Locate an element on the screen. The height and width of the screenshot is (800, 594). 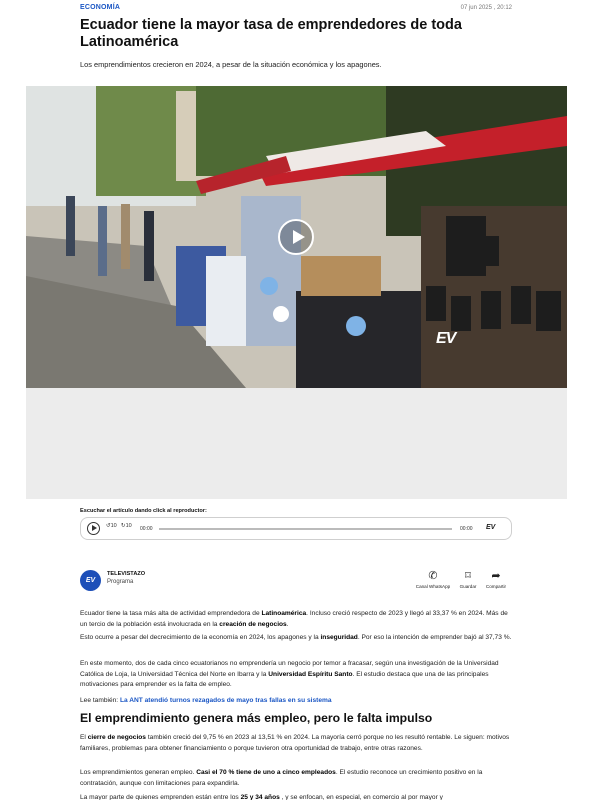
televistazo-logo: EV is located at coordinates (90, 580).